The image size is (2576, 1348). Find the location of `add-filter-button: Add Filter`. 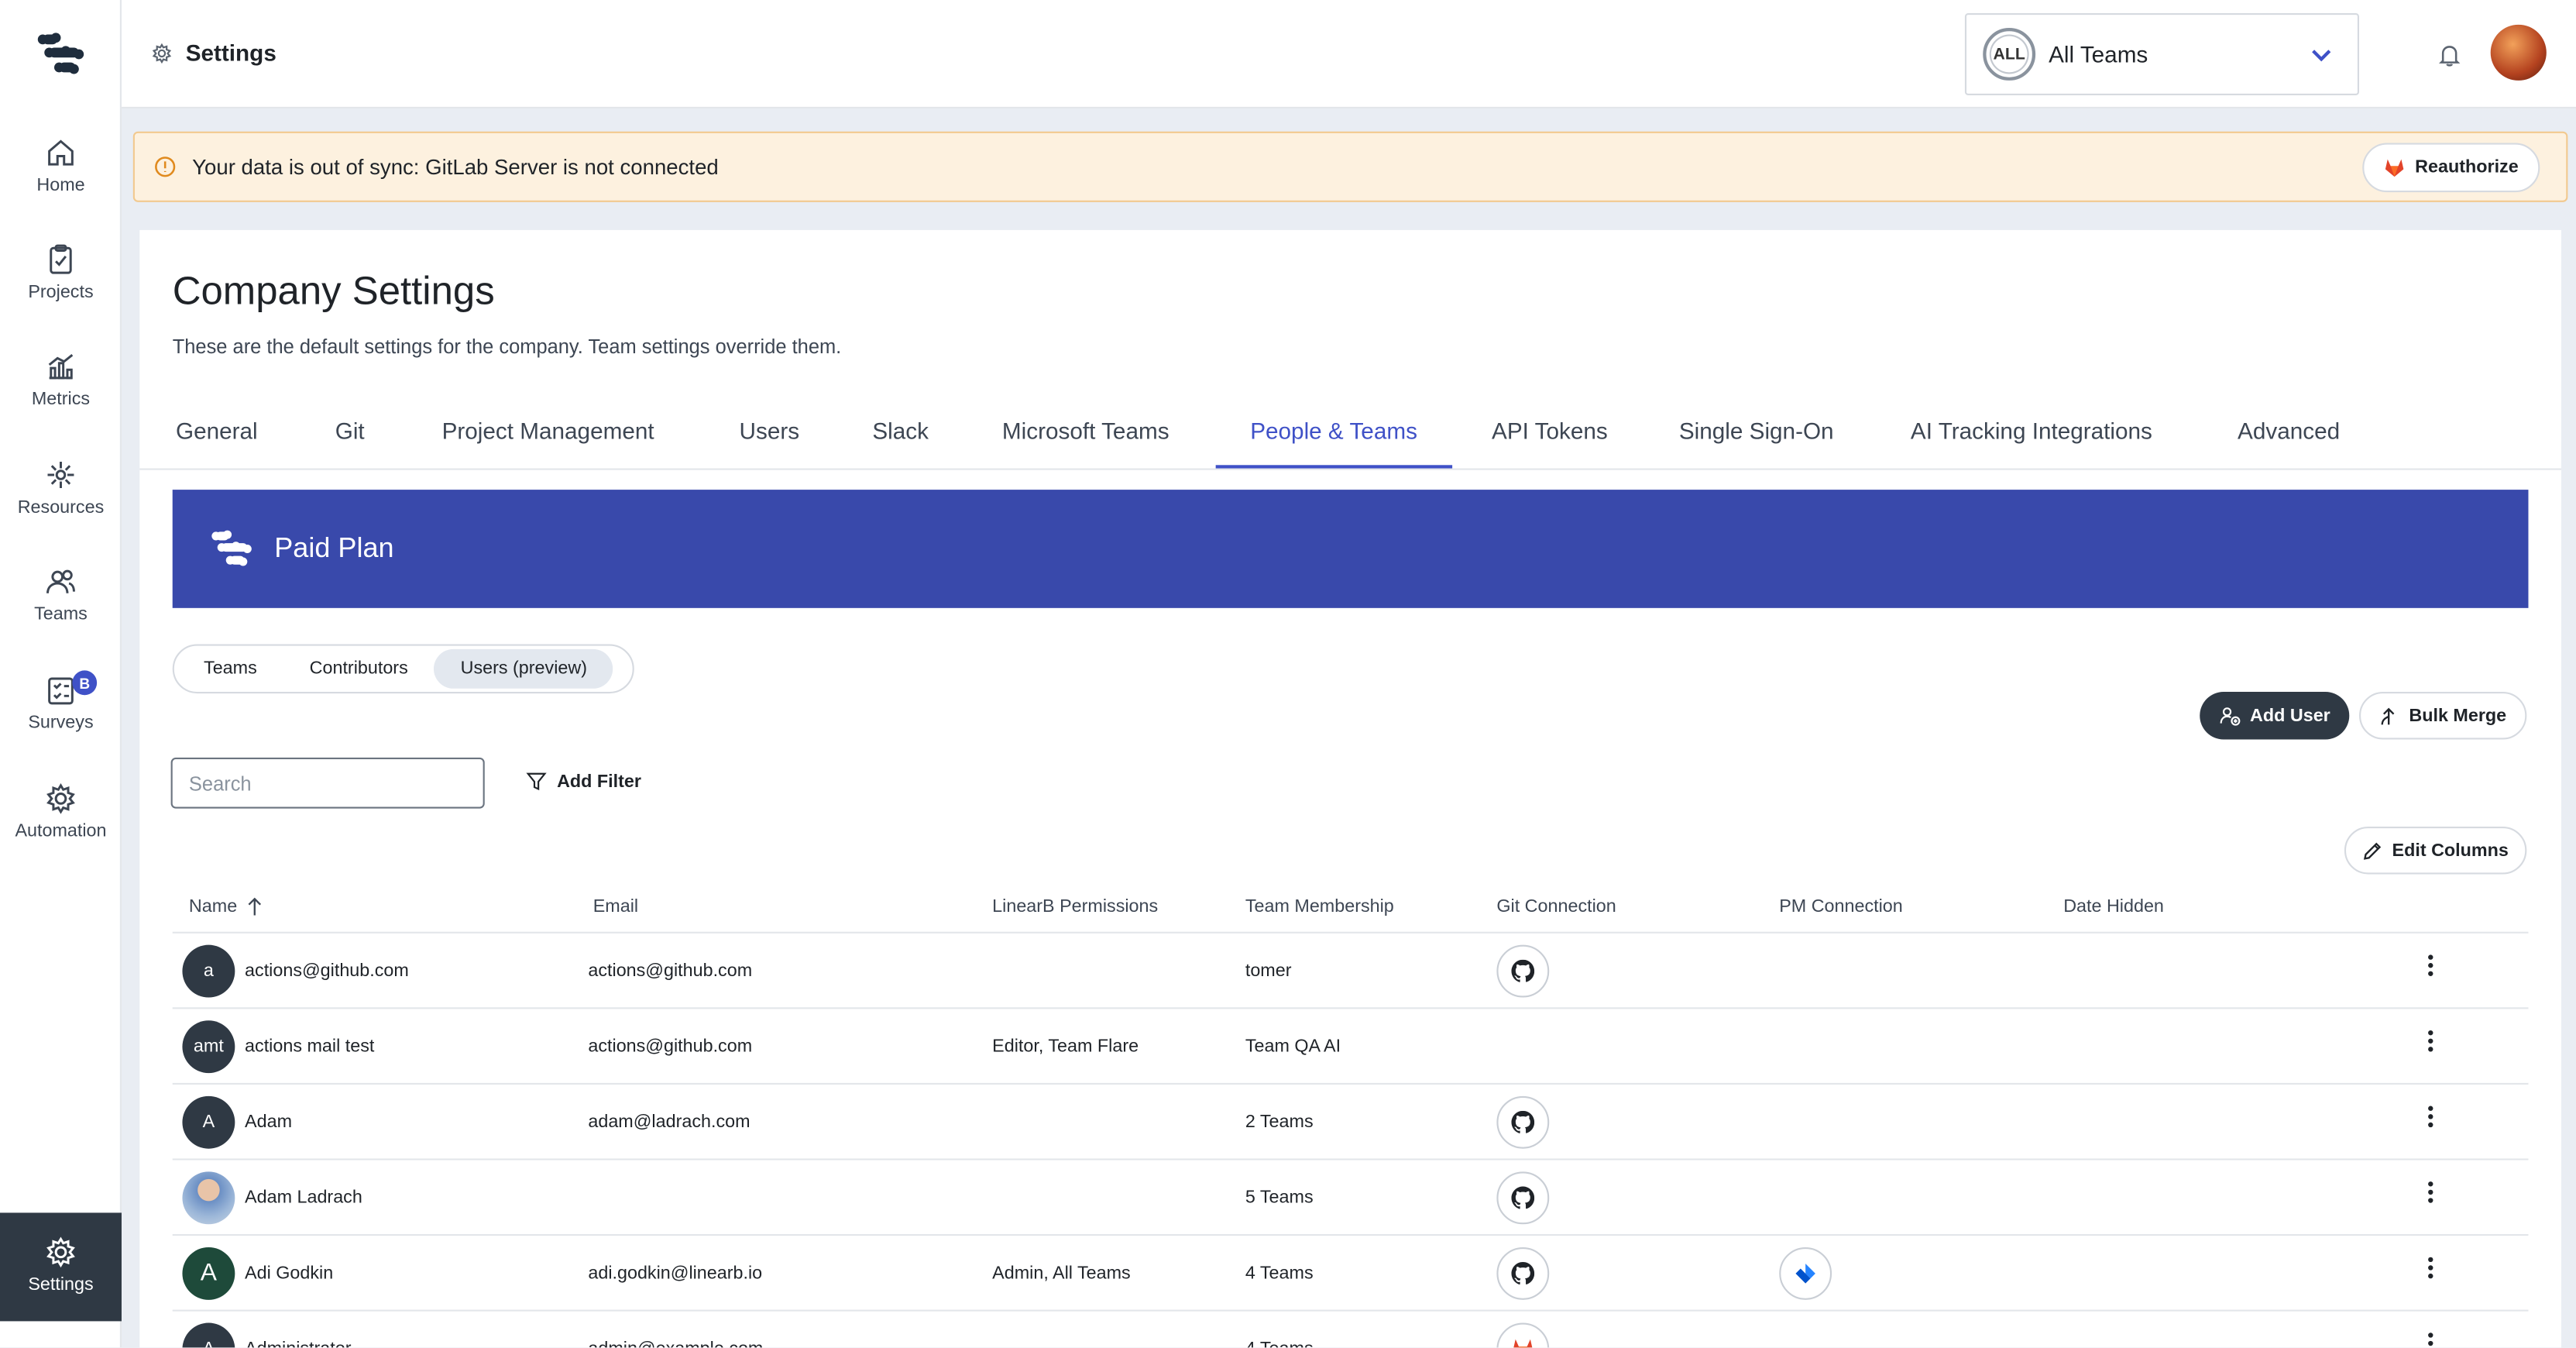

add-filter-button: Add Filter is located at coordinates (583, 782).